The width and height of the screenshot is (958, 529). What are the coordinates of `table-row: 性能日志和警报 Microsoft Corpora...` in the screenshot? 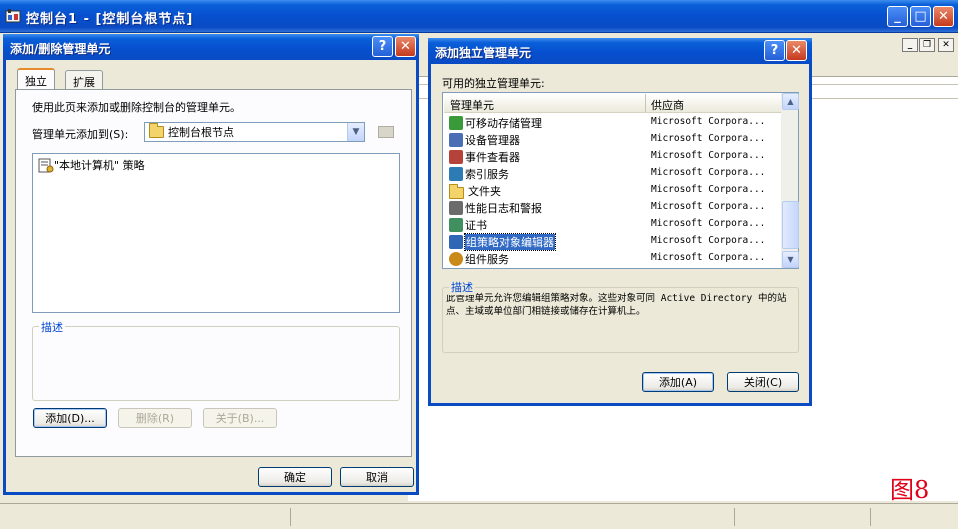 It's located at (612, 207).